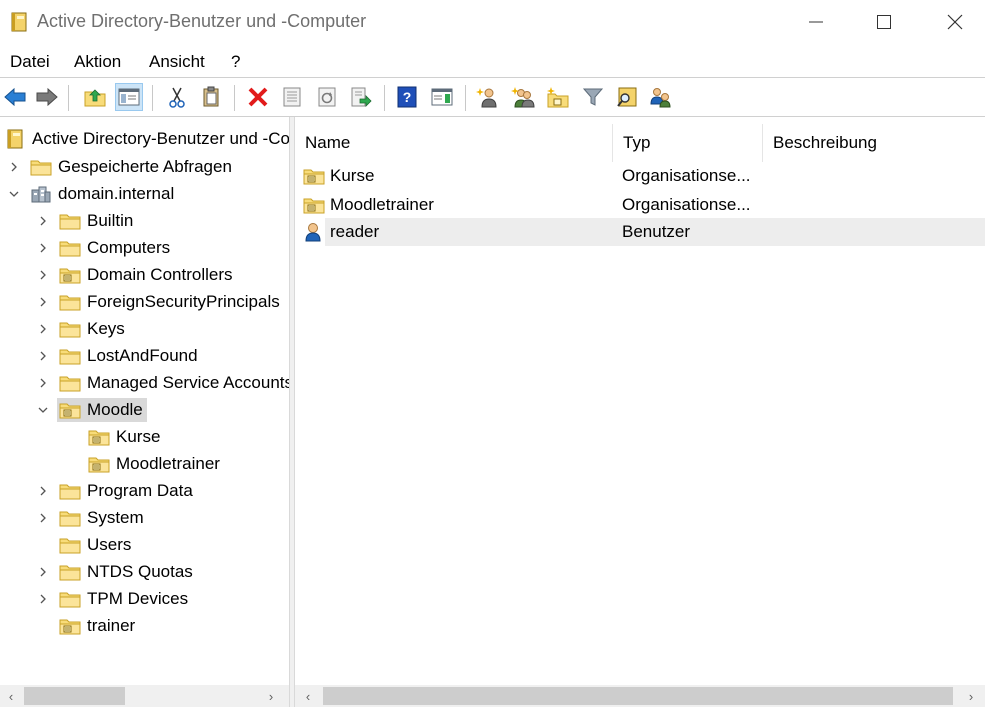 This screenshot has width=985, height=707. What do you see at coordinates (126, 437) in the screenshot?
I see `tree-item-kurse: Kurse` at bounding box center [126, 437].